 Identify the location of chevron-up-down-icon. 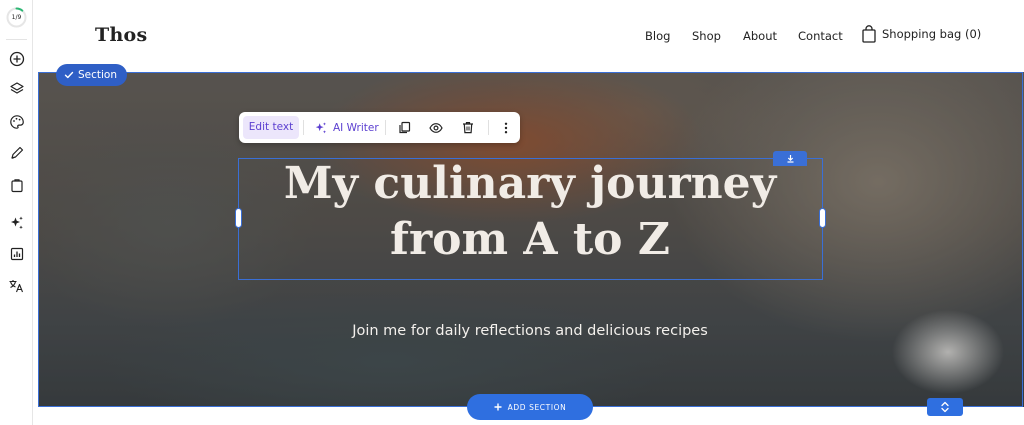
(945, 407).